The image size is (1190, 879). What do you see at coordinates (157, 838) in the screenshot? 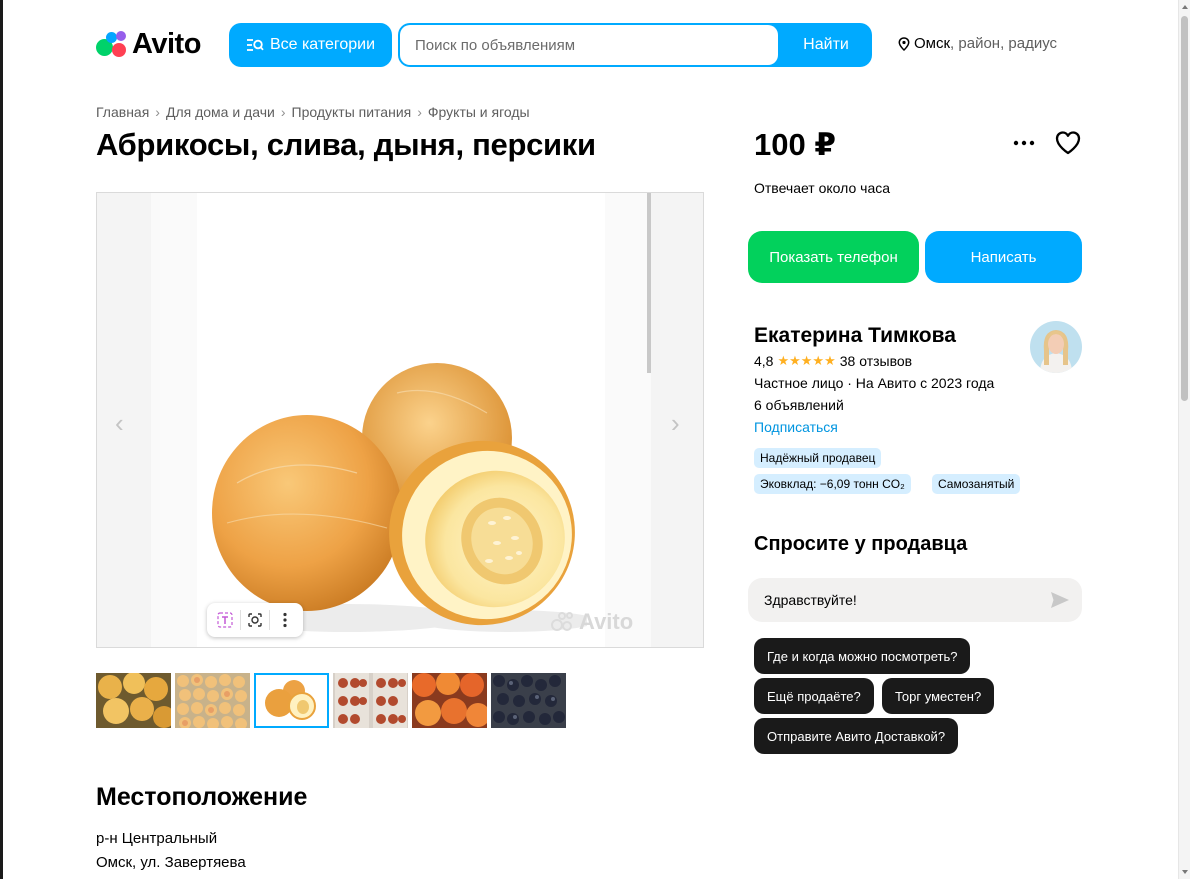
I see `location-district: р-н Центральный` at bounding box center [157, 838].